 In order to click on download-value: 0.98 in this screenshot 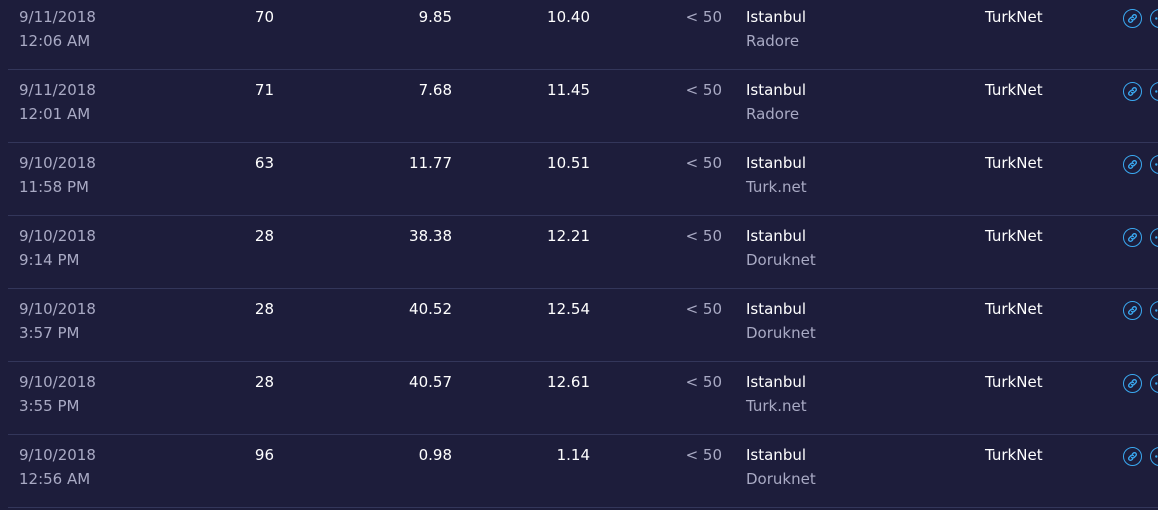, I will do `click(435, 455)`.